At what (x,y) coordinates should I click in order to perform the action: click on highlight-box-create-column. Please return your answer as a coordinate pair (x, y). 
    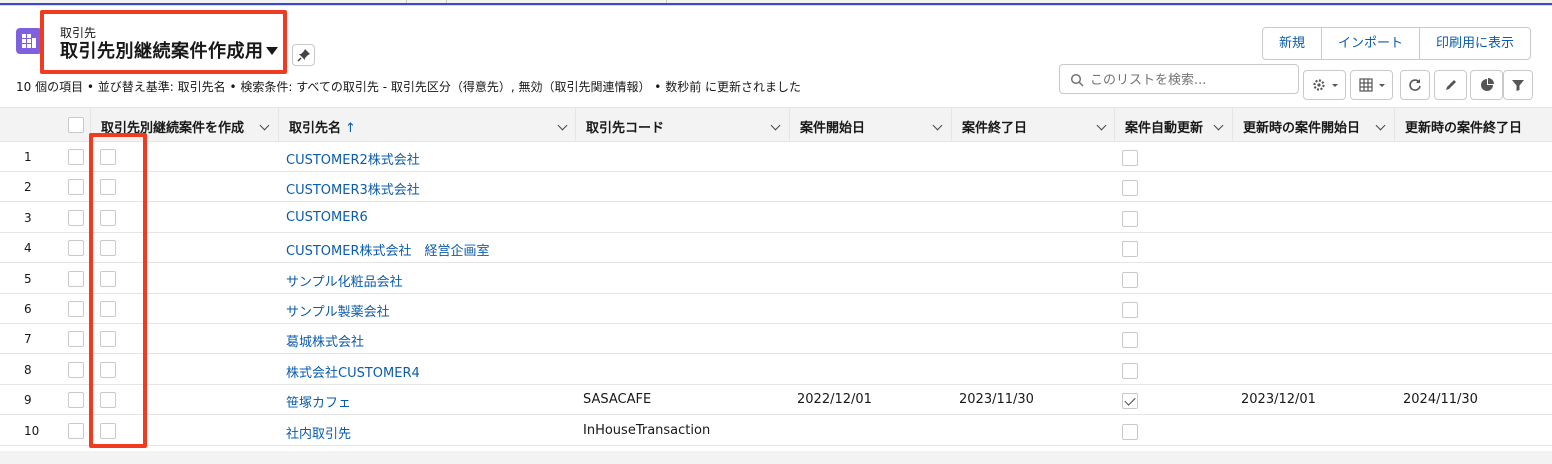
    Looking at the image, I should click on (118, 290).